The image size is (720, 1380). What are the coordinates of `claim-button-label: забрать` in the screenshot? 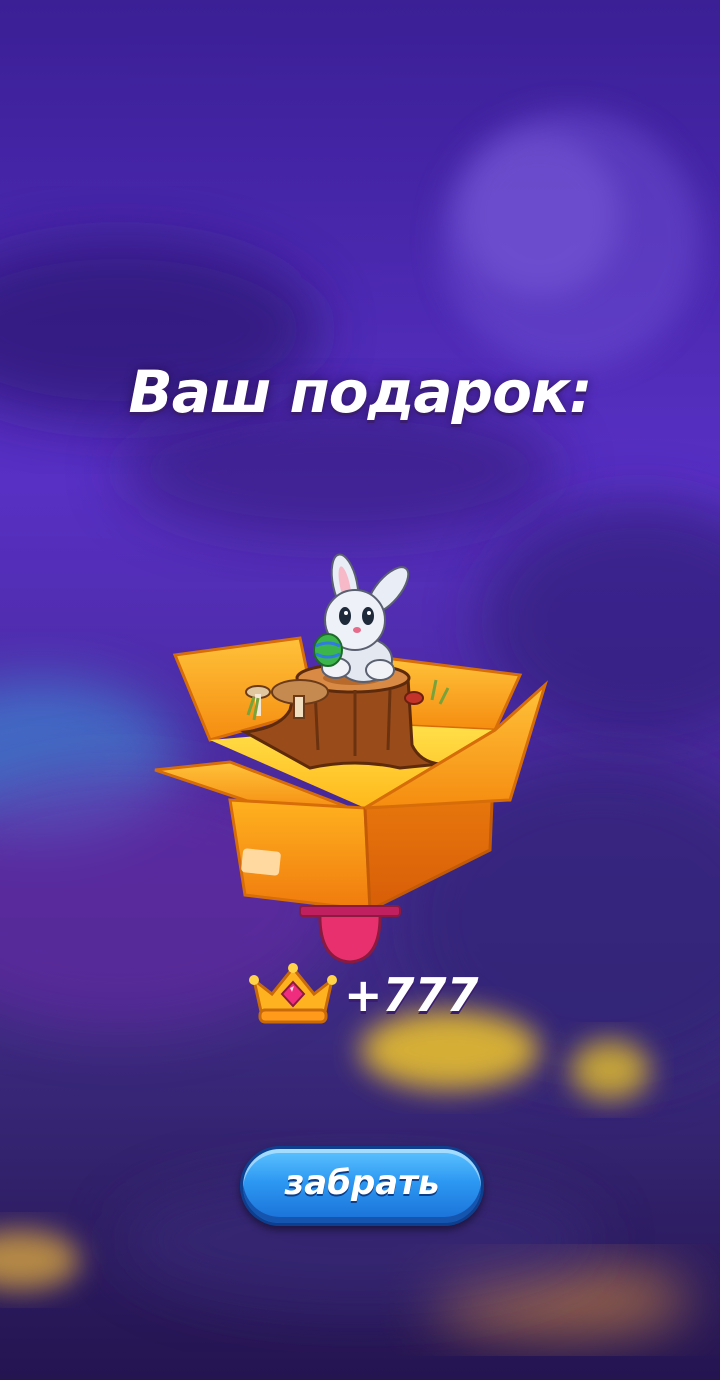 It's located at (362, 1183).